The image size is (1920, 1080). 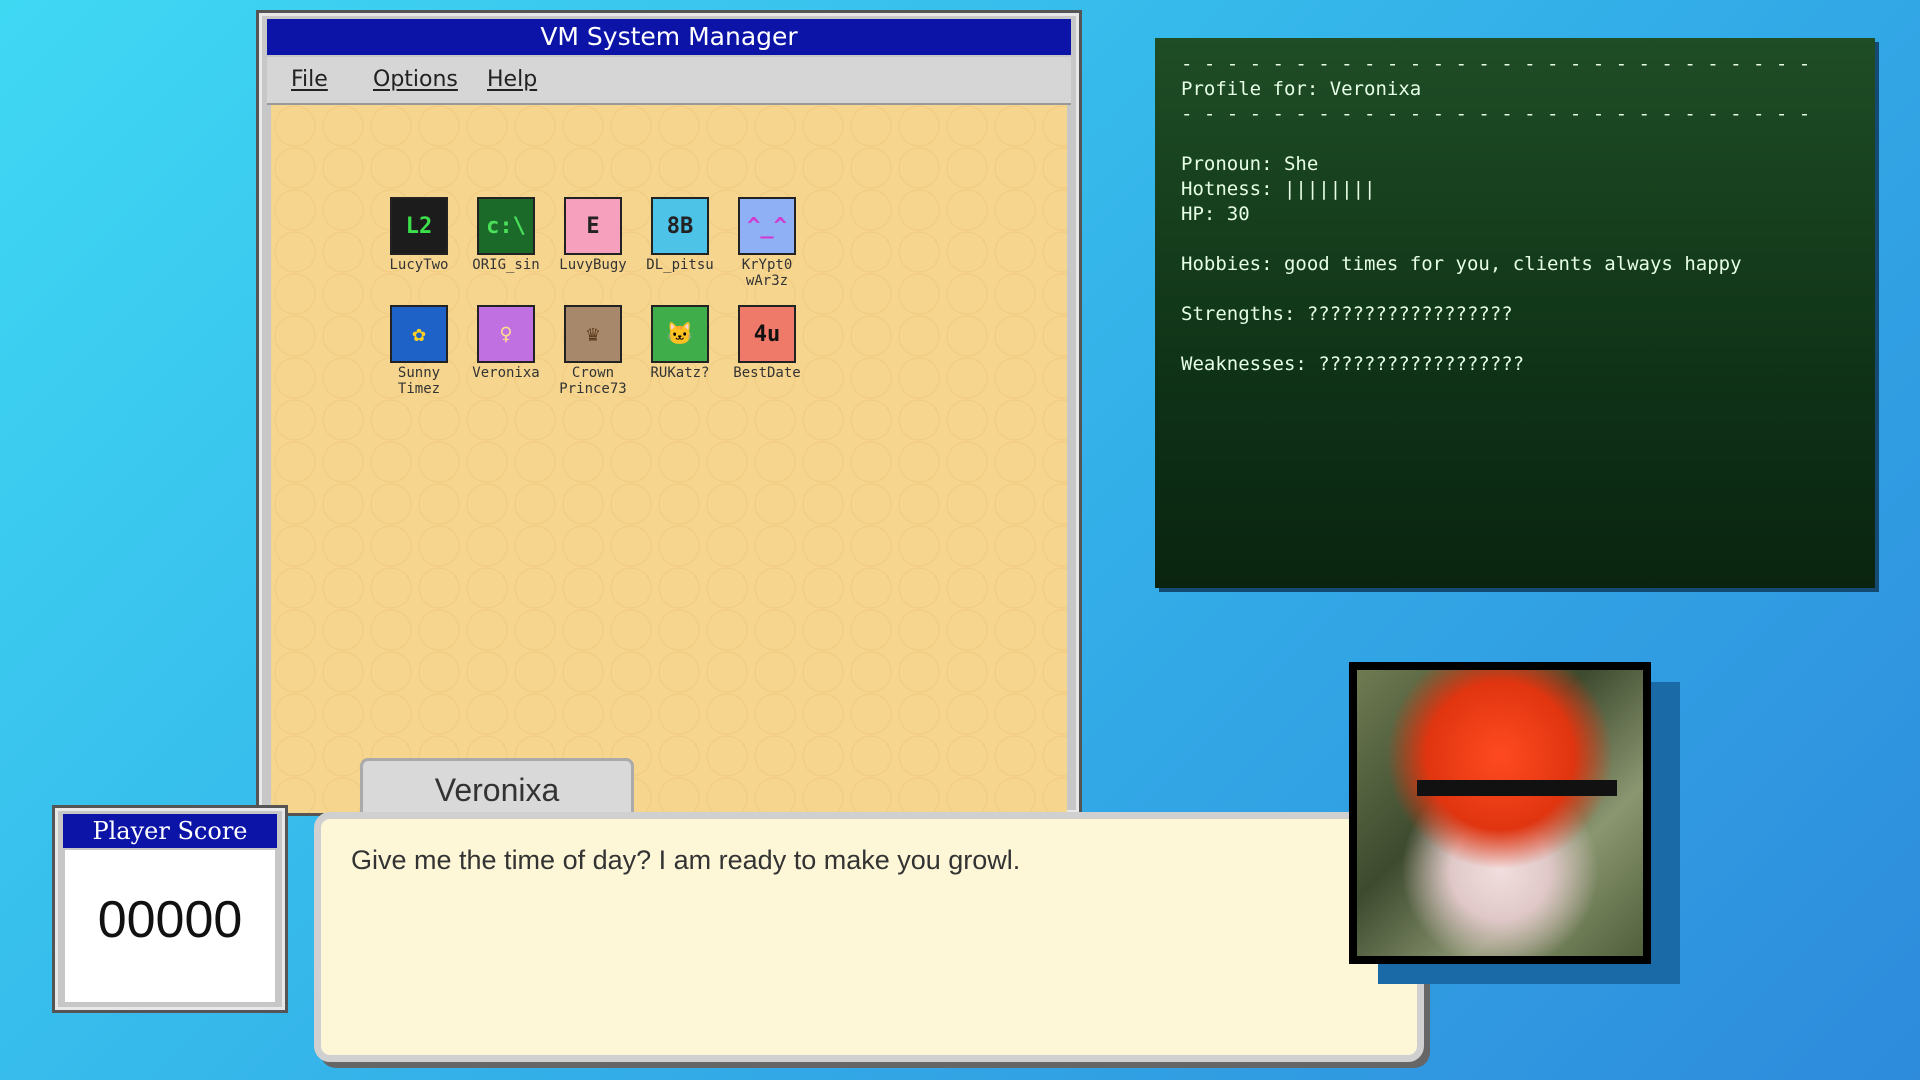 I want to click on app-glyph: ^_^, so click(x=767, y=226).